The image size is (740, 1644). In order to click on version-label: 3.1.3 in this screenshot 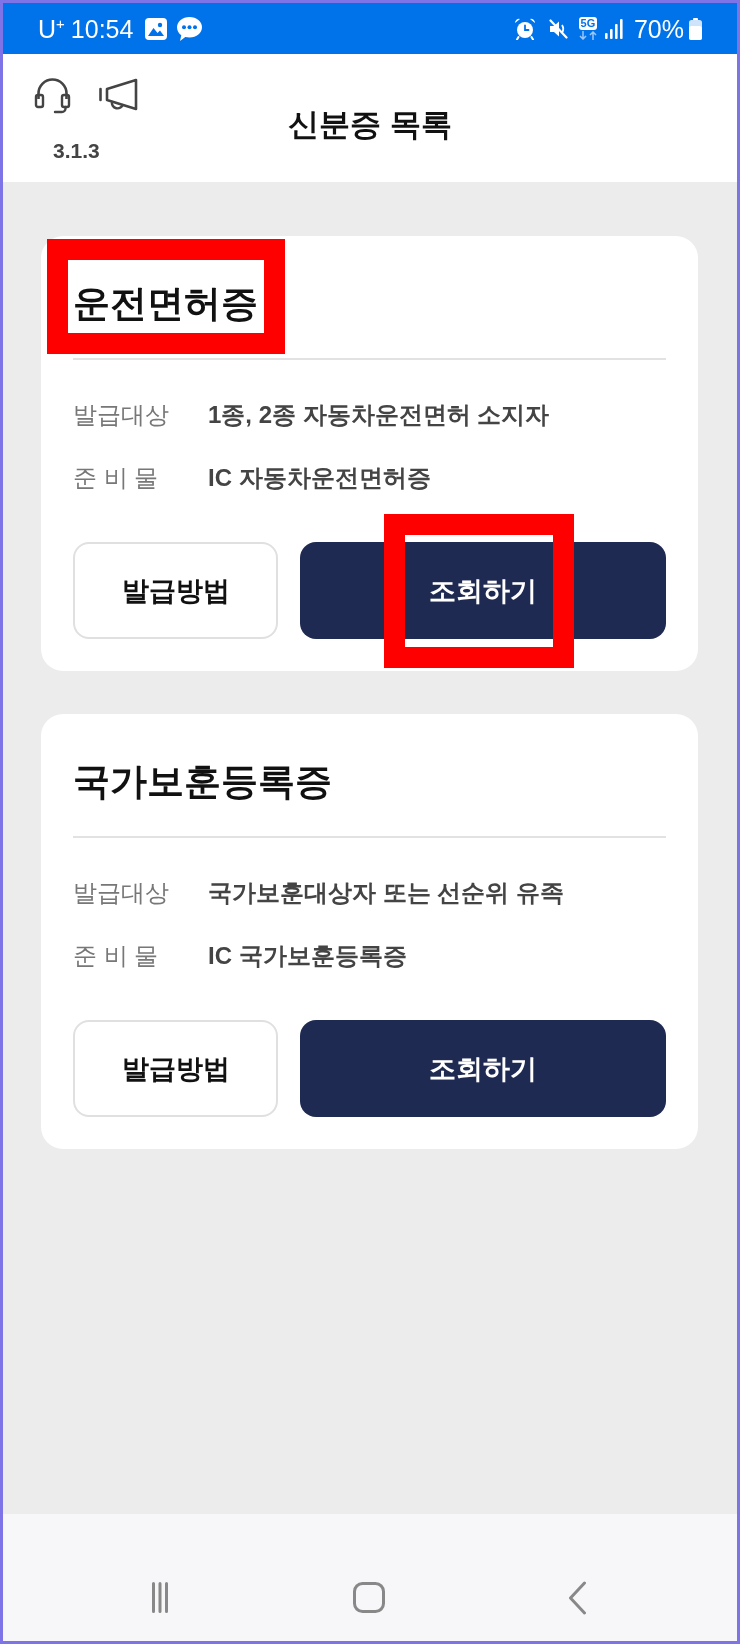, I will do `click(76, 151)`.